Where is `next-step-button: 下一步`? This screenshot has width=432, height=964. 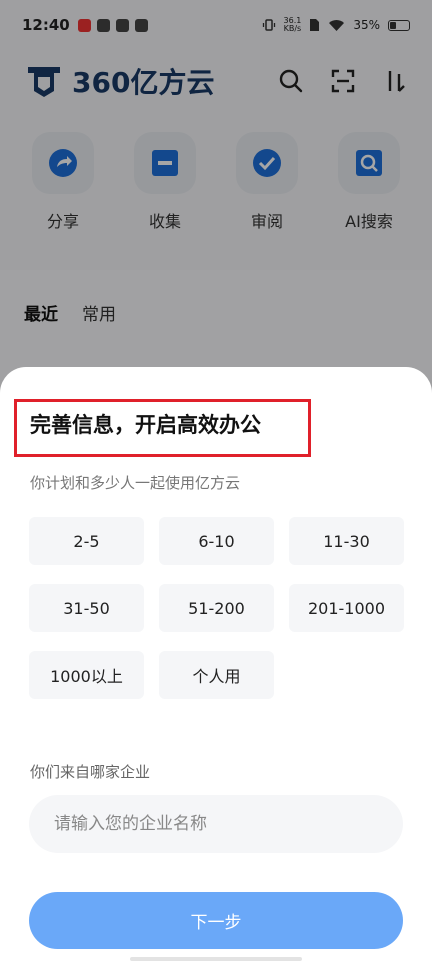 next-step-button: 下一步 is located at coordinates (216, 920).